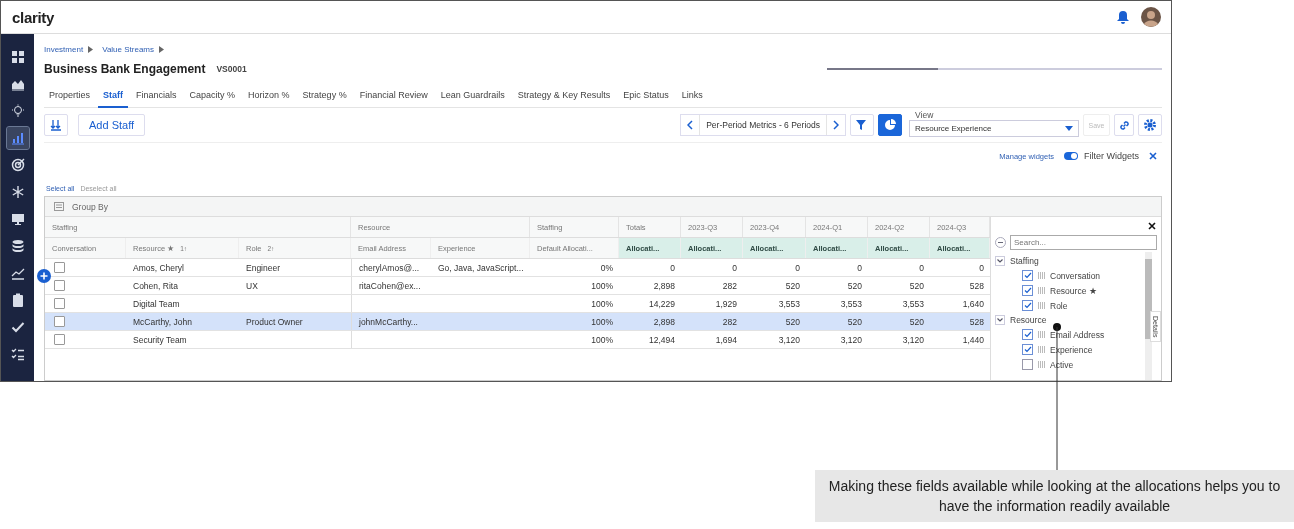 The image size is (1294, 529). Describe the element at coordinates (113, 98) in the screenshot. I see `tab: Staff` at that location.